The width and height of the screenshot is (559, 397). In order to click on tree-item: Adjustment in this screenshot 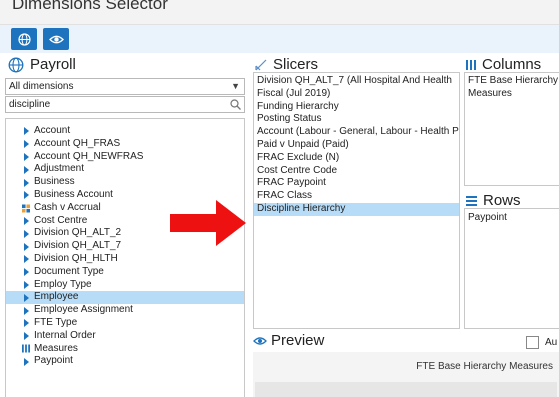, I will do `click(125, 169)`.